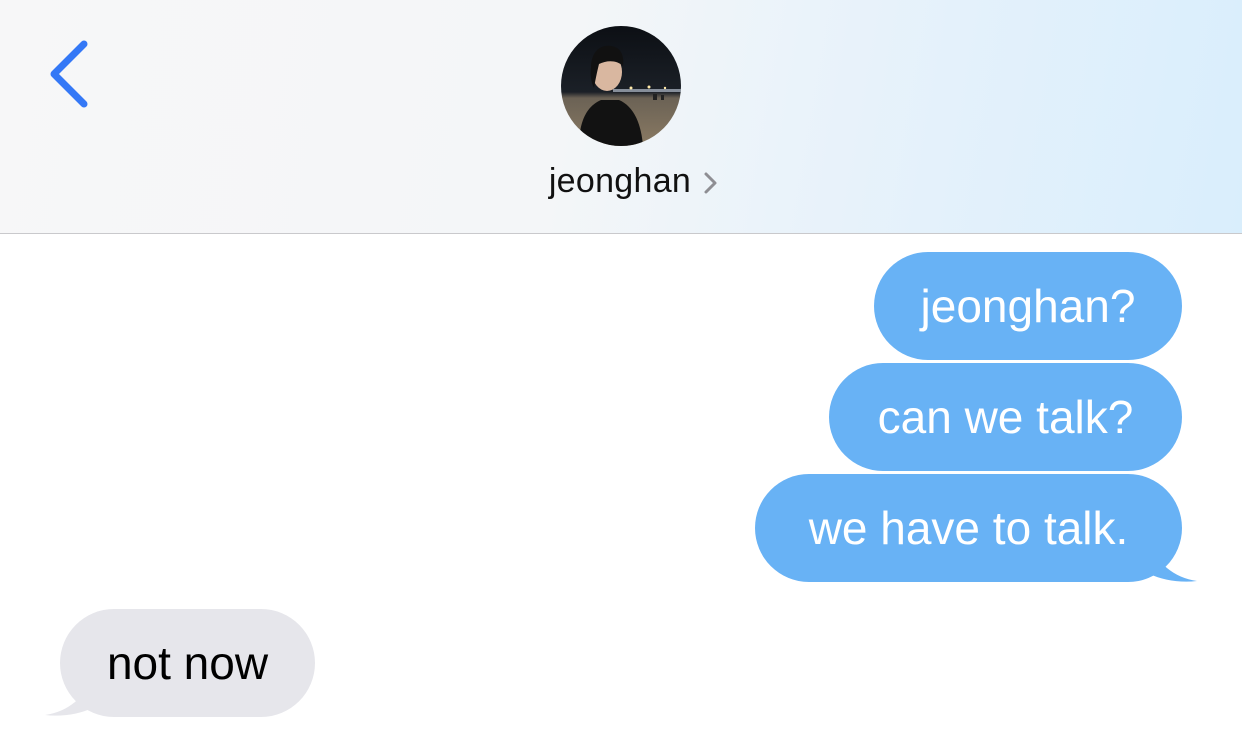 Image resolution: width=1242 pixels, height=755 pixels. I want to click on back-button, so click(70, 74).